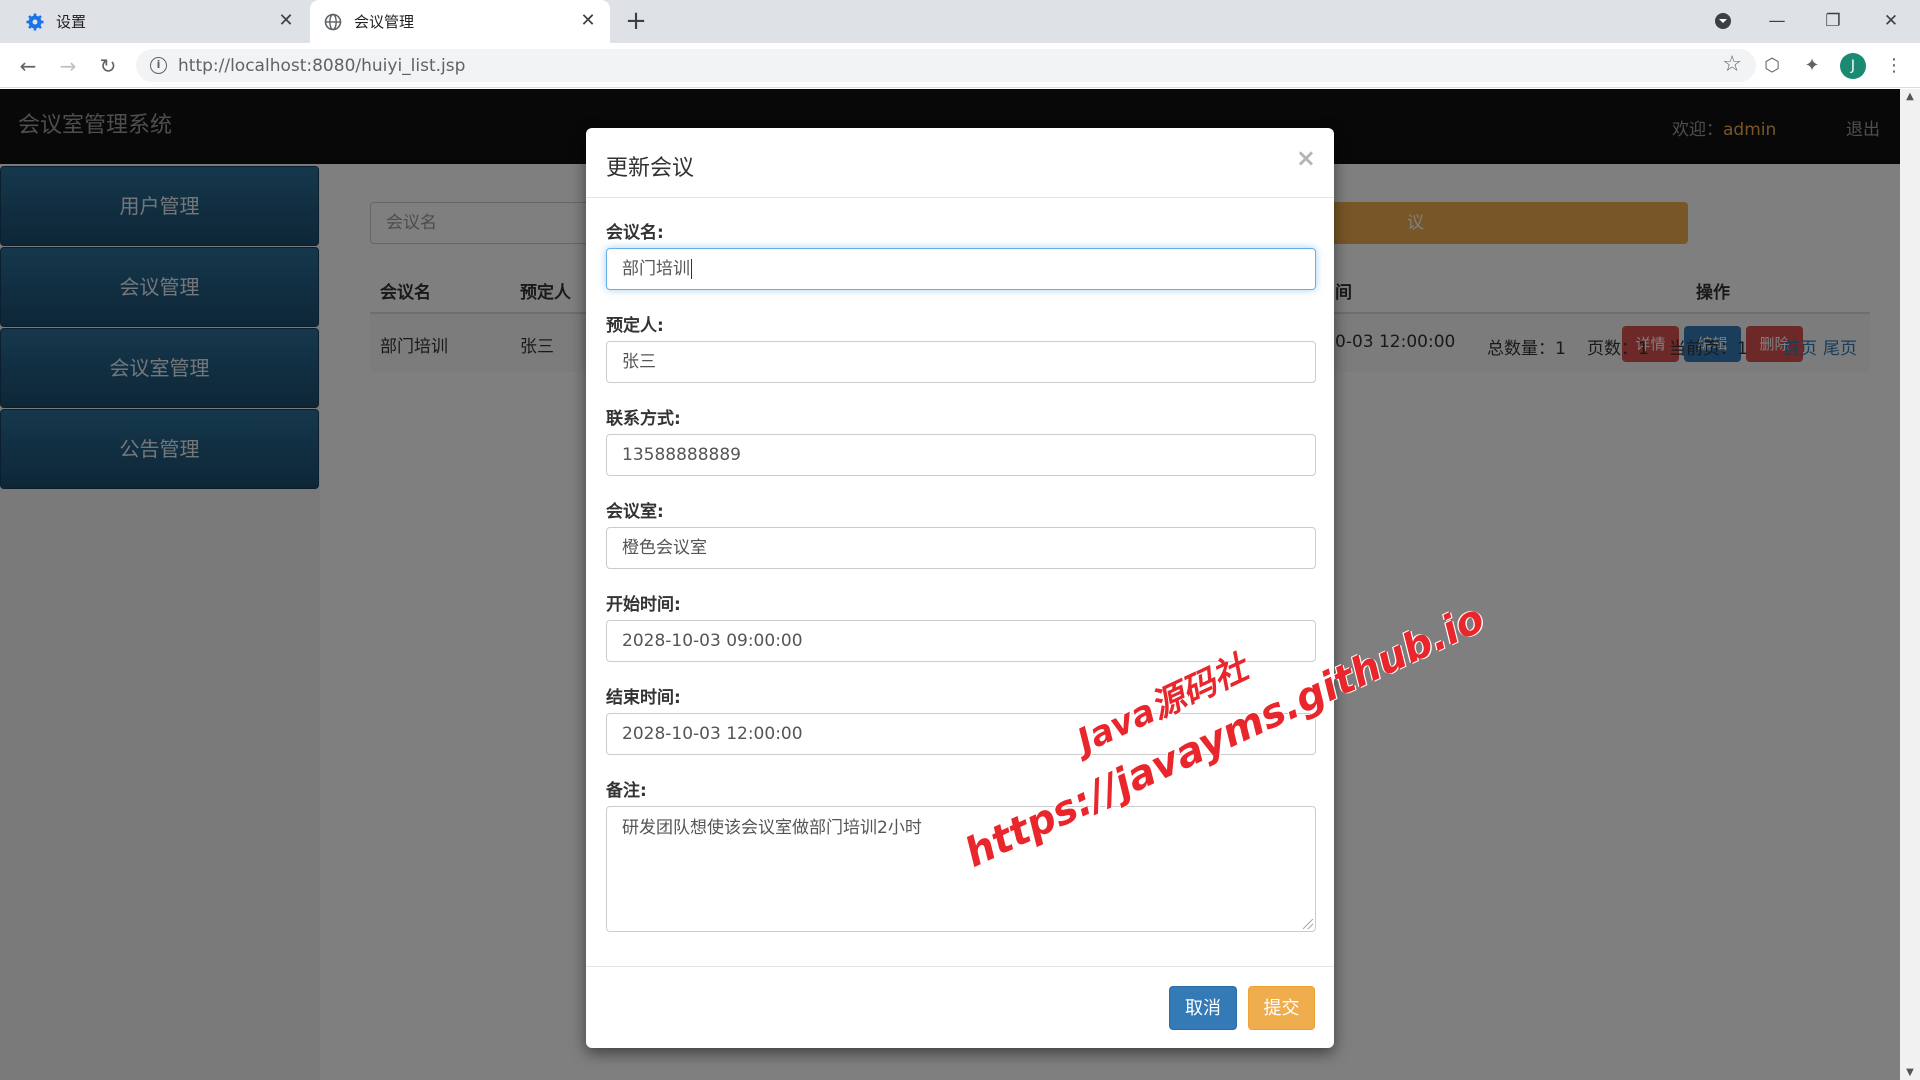 Image resolution: width=1920 pixels, height=1080 pixels. I want to click on remark-textarea: 研发团队想使该会议室做部门培训2小时, so click(961, 869).